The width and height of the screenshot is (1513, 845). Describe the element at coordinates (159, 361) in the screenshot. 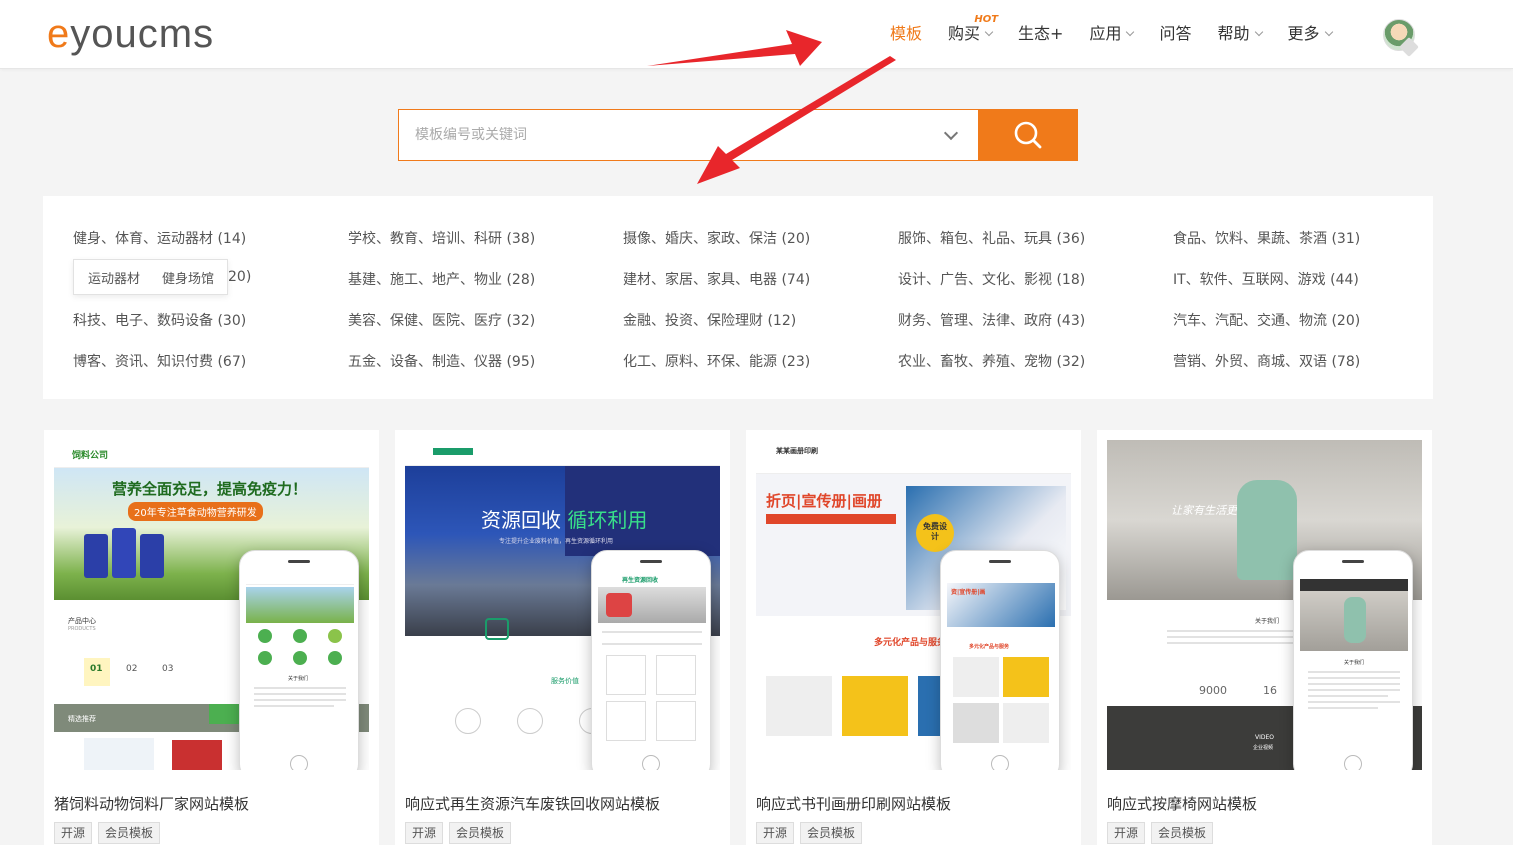

I see `category-link: 博客、资讯、知识付费 (67)` at that location.